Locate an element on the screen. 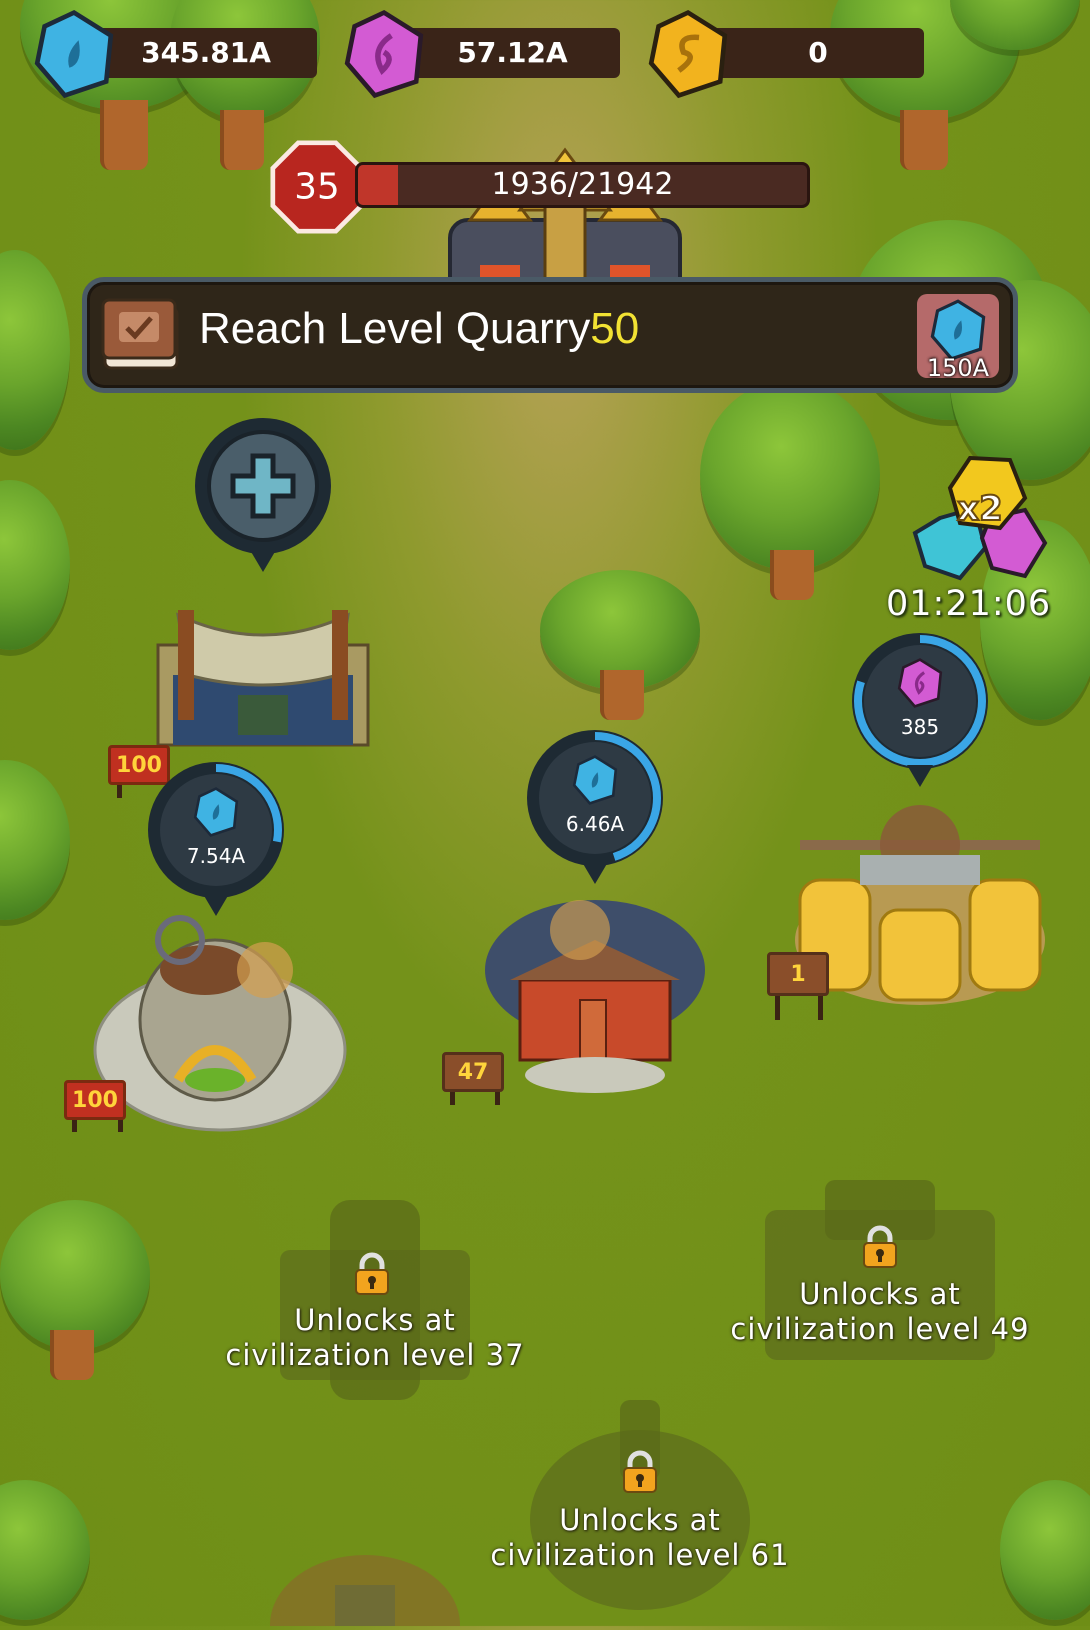 Image resolution: width=1090 pixels, height=1630 pixels. boost-timer: 01:21:06 is located at coordinates (969, 604).